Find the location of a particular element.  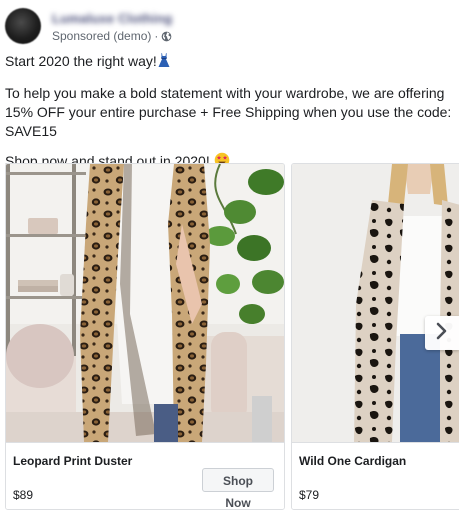

globe-icon is located at coordinates (166, 36).